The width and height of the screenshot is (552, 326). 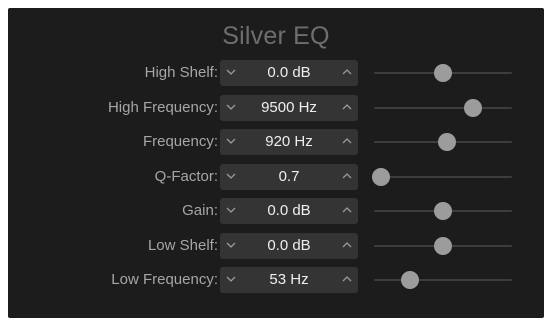 I want to click on parameter-label: Frequency:, so click(x=180, y=141).